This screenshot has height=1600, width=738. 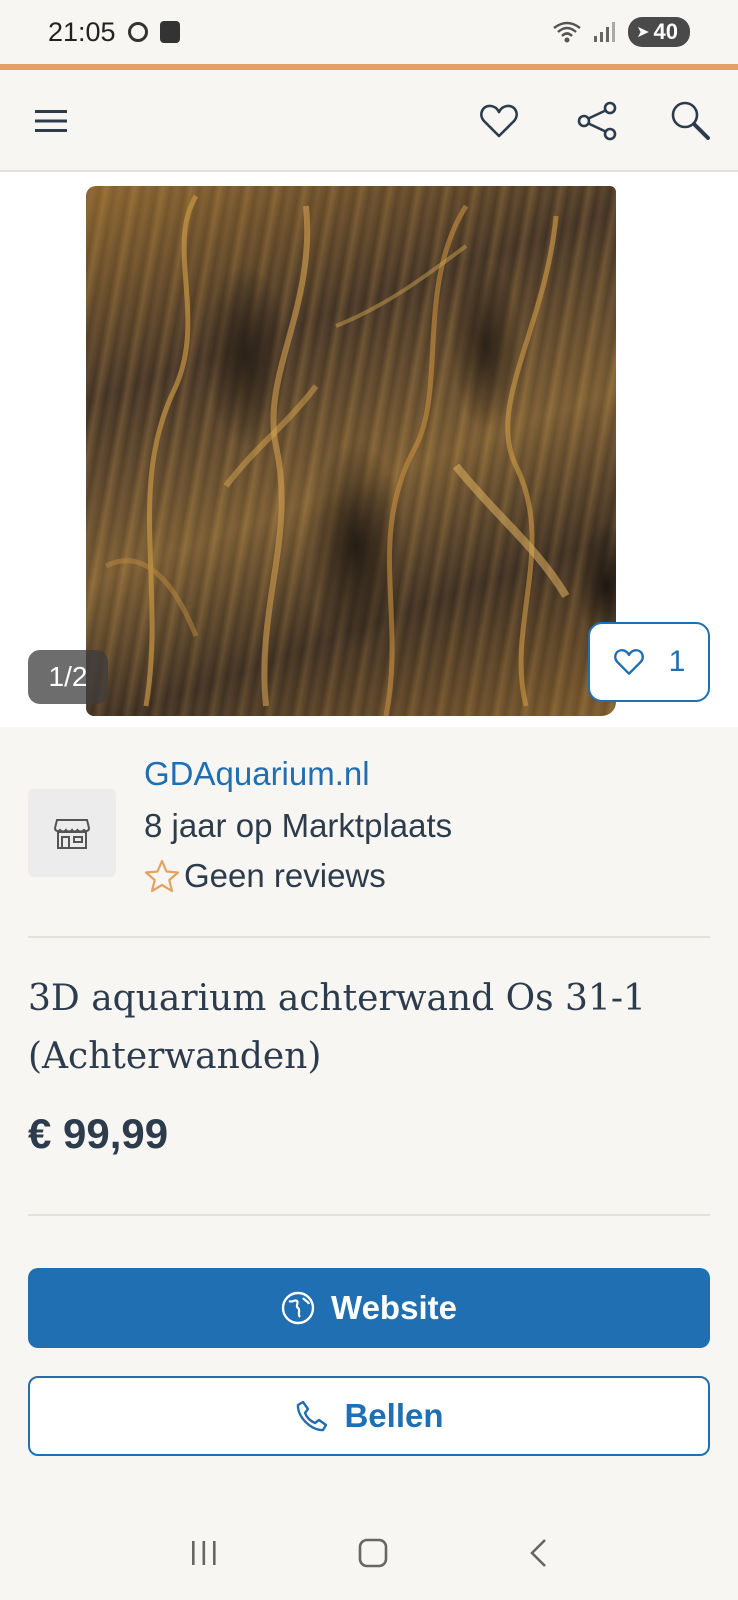 I want to click on share-icon, so click(x=597, y=121).